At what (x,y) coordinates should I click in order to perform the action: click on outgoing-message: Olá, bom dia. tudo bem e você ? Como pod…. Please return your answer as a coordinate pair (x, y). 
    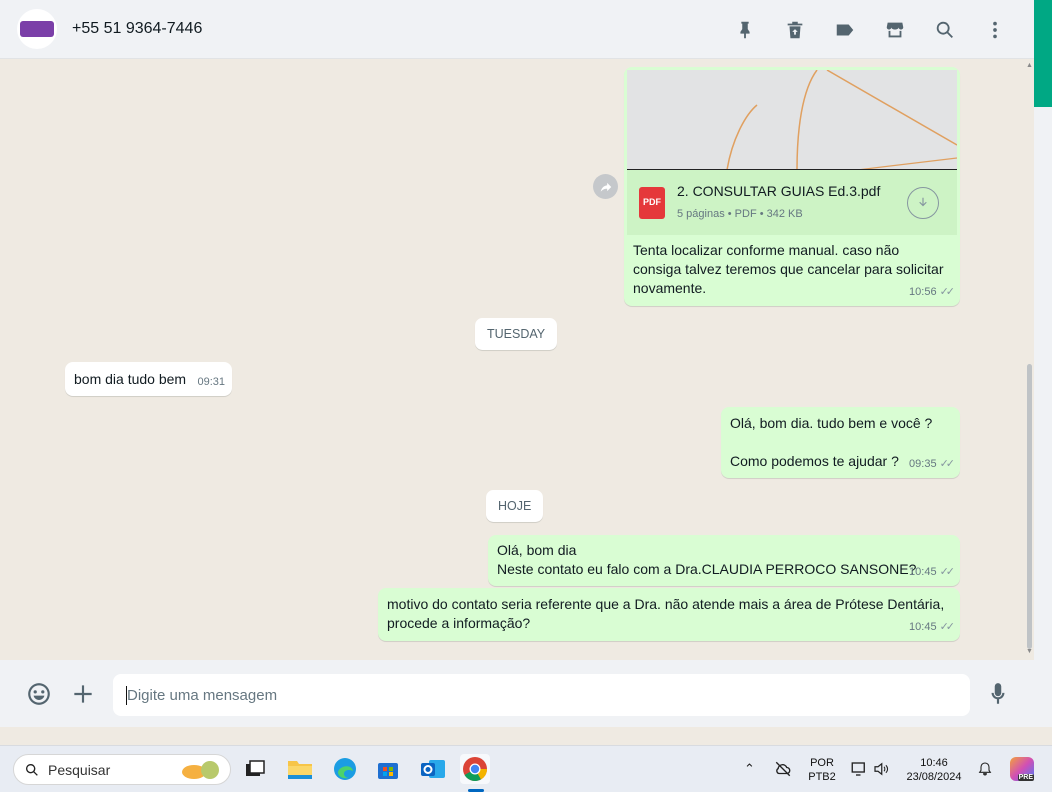
    Looking at the image, I should click on (840, 442).